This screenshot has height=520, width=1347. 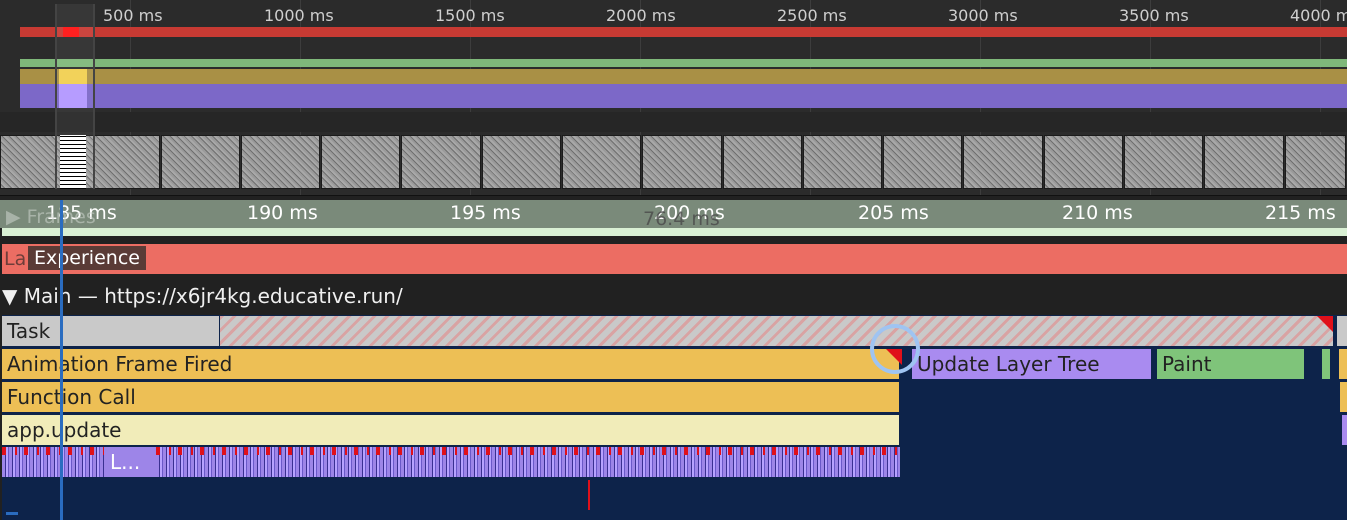 I want to click on frames-track-label: ▶ Frames, so click(x=51, y=217).